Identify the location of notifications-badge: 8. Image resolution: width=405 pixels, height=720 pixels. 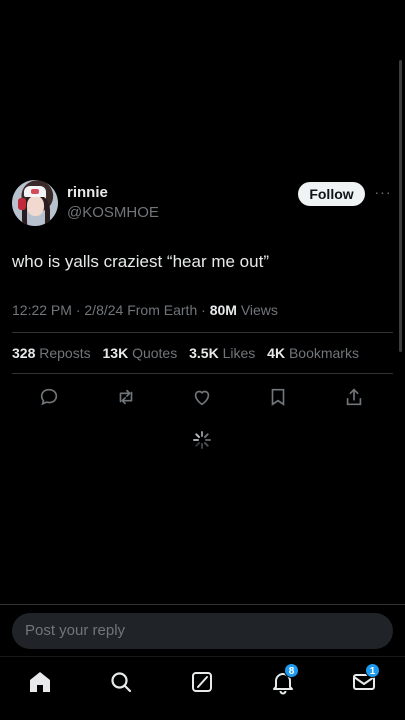
(291, 670).